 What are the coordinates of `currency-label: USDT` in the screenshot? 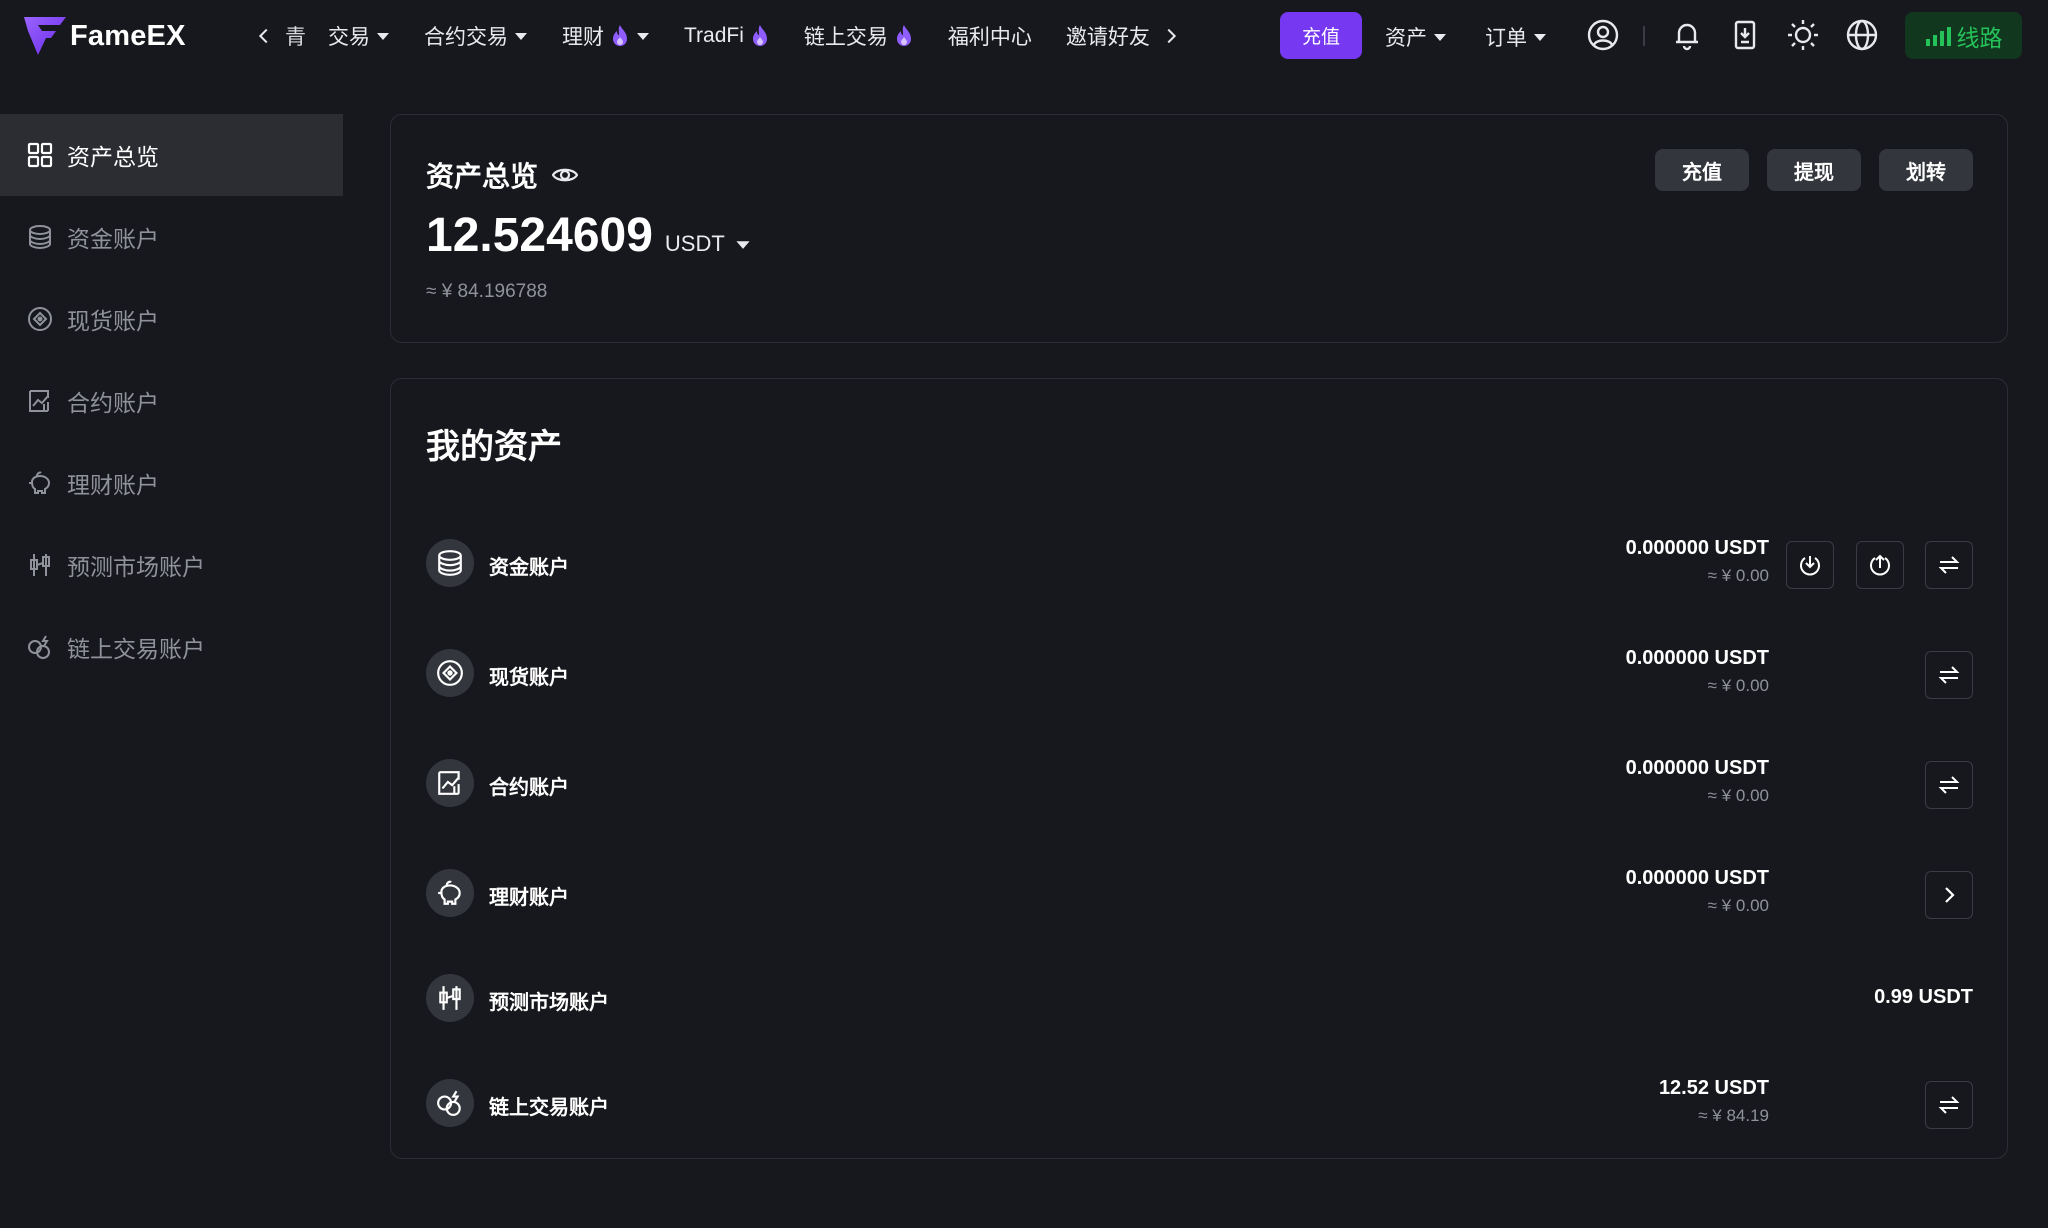 It's located at (694, 243).